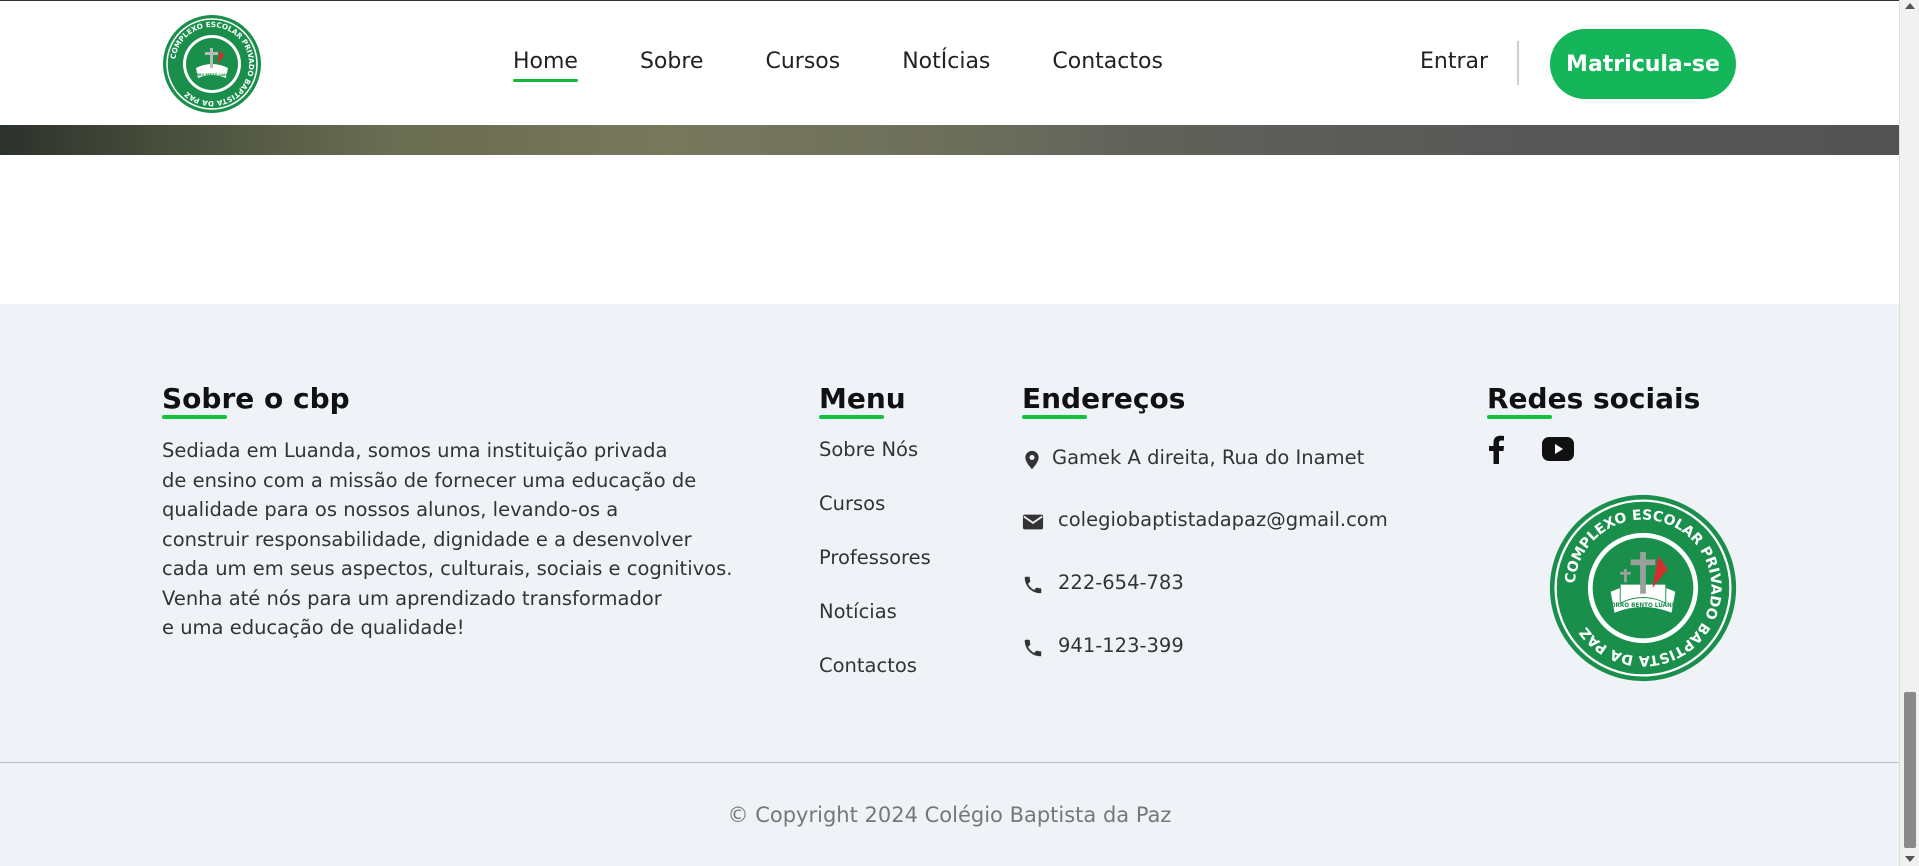  I want to click on email-text: colegiobaptistadapaz@gmail.com, so click(1223, 519).